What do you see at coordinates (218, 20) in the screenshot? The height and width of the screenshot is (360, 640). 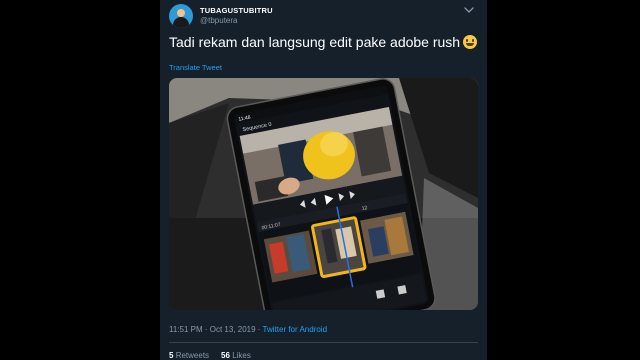 I see `user-handle: @tbputera` at bounding box center [218, 20].